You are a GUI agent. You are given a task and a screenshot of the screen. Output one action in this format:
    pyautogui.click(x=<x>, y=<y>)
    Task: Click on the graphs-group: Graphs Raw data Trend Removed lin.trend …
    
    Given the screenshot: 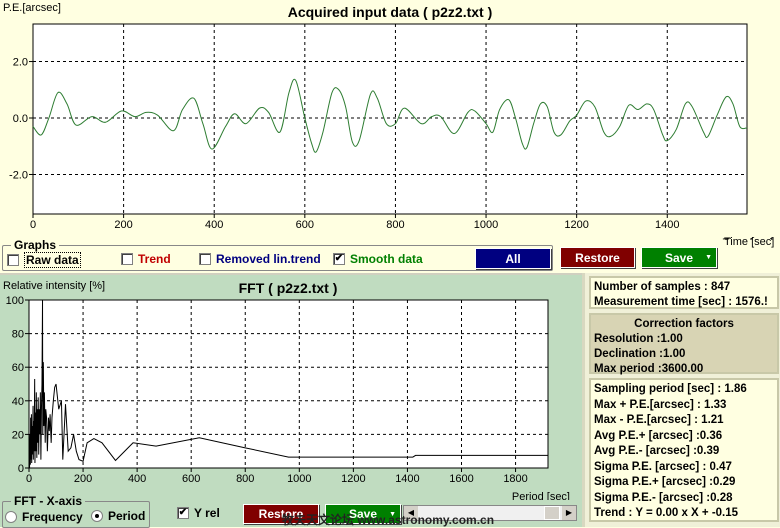 What is the action you would take?
    pyautogui.click(x=277, y=258)
    